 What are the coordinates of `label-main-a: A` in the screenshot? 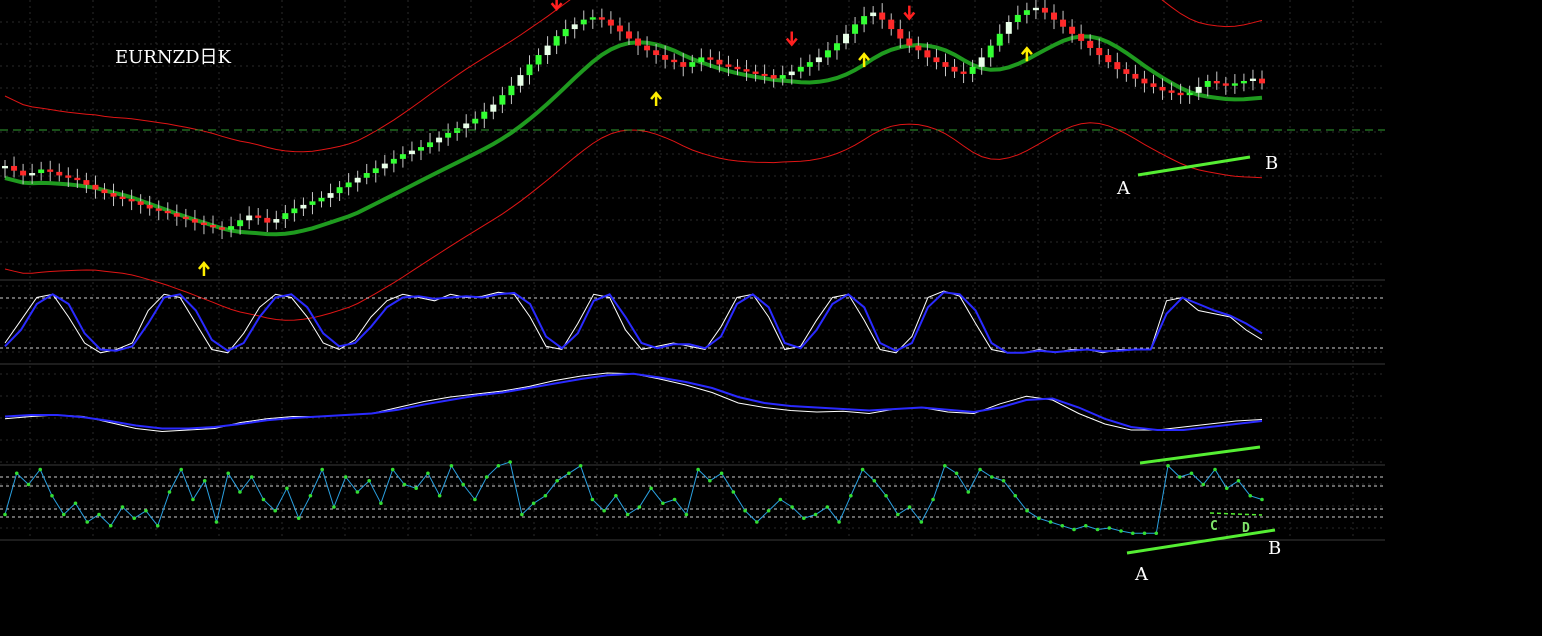 It's located at (1123, 188).